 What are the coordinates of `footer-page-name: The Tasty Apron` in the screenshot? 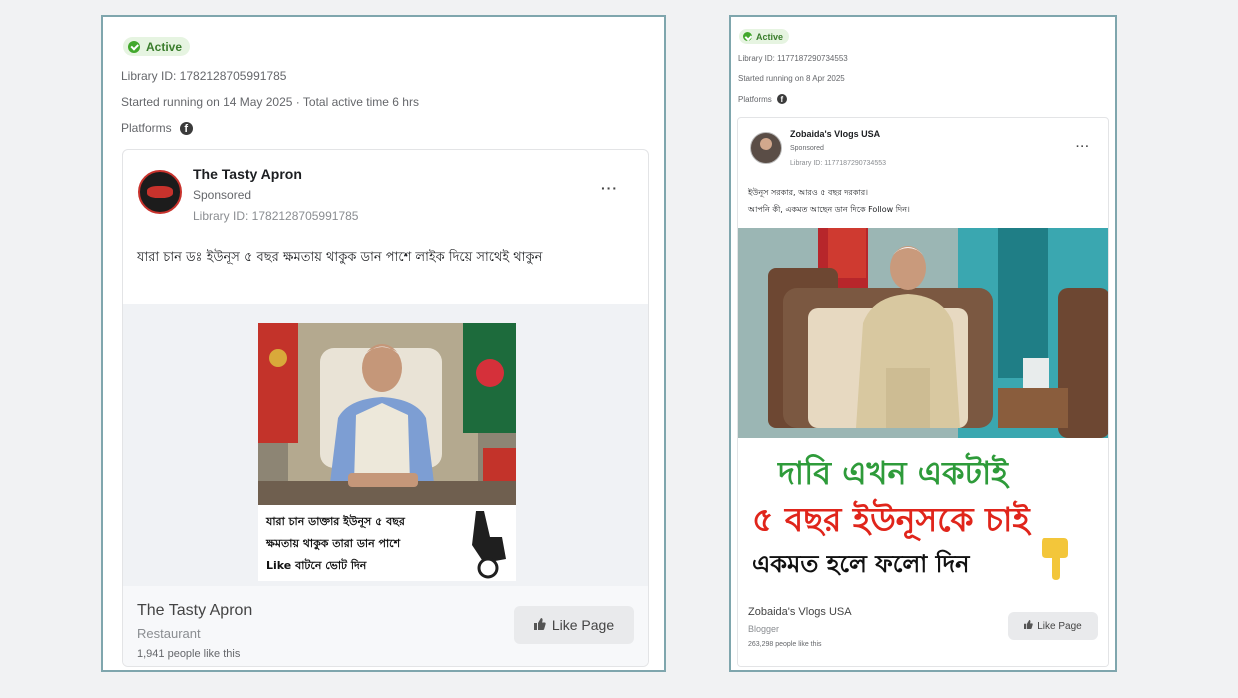 It's located at (194, 611).